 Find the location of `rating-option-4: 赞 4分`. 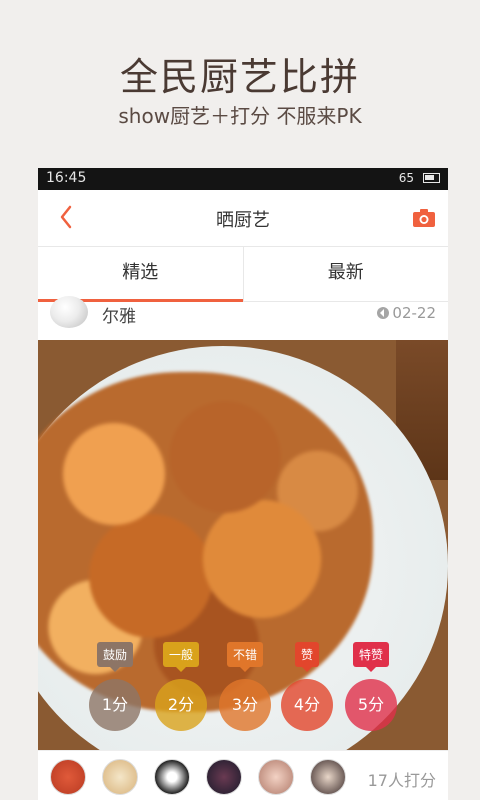

rating-option-4: 赞 4分 is located at coordinates (307, 686).